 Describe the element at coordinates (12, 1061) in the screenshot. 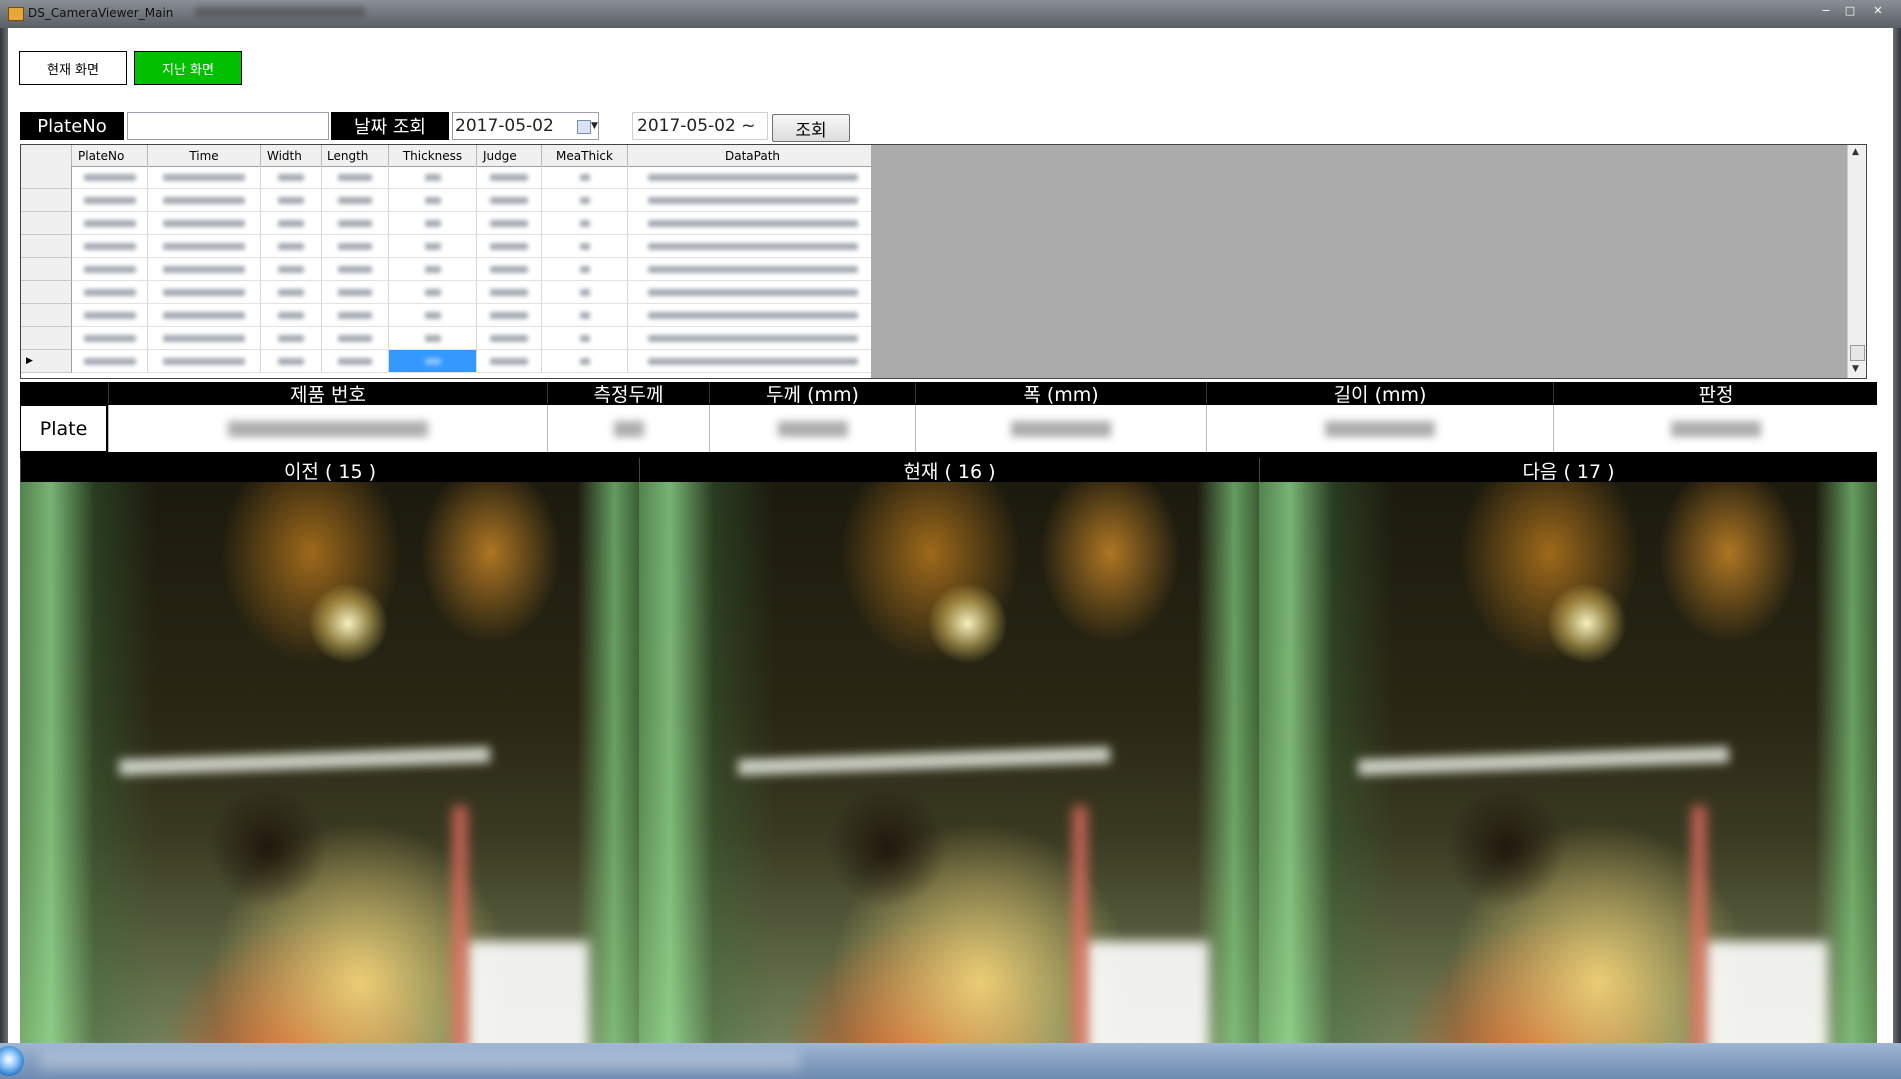

I see `start-button` at that location.